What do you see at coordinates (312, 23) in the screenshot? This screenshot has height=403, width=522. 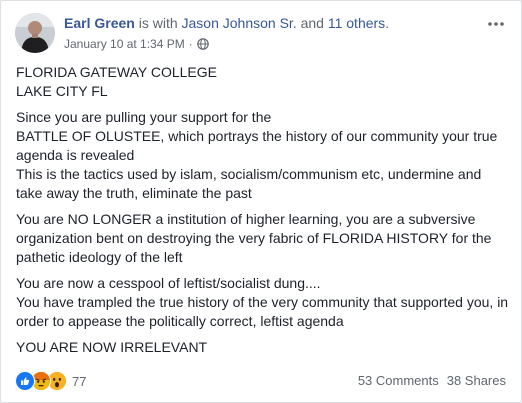 I see `and-text: and` at bounding box center [312, 23].